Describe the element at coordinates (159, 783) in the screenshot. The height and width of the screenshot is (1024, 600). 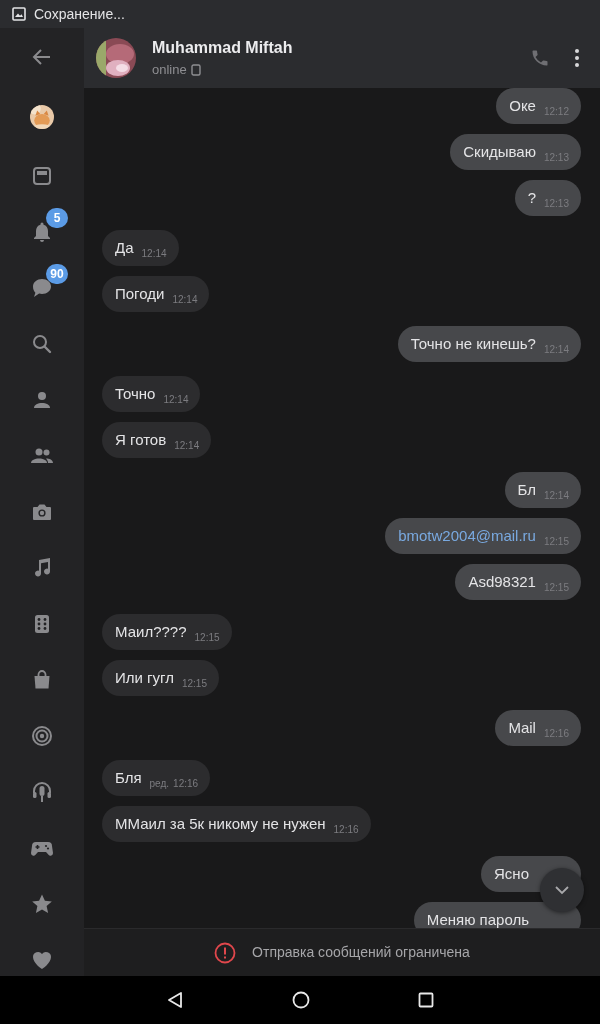
I see `edited-label: ред.` at that location.